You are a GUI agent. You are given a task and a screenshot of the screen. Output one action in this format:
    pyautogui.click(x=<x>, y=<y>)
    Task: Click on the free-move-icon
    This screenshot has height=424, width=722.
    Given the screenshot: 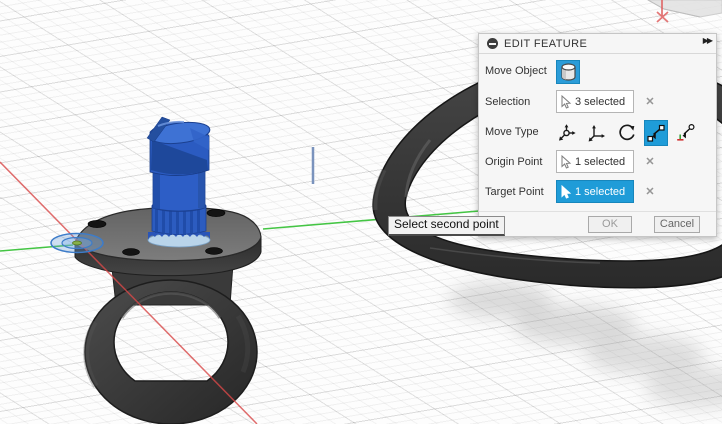 What is the action you would take?
    pyautogui.click(x=567, y=132)
    